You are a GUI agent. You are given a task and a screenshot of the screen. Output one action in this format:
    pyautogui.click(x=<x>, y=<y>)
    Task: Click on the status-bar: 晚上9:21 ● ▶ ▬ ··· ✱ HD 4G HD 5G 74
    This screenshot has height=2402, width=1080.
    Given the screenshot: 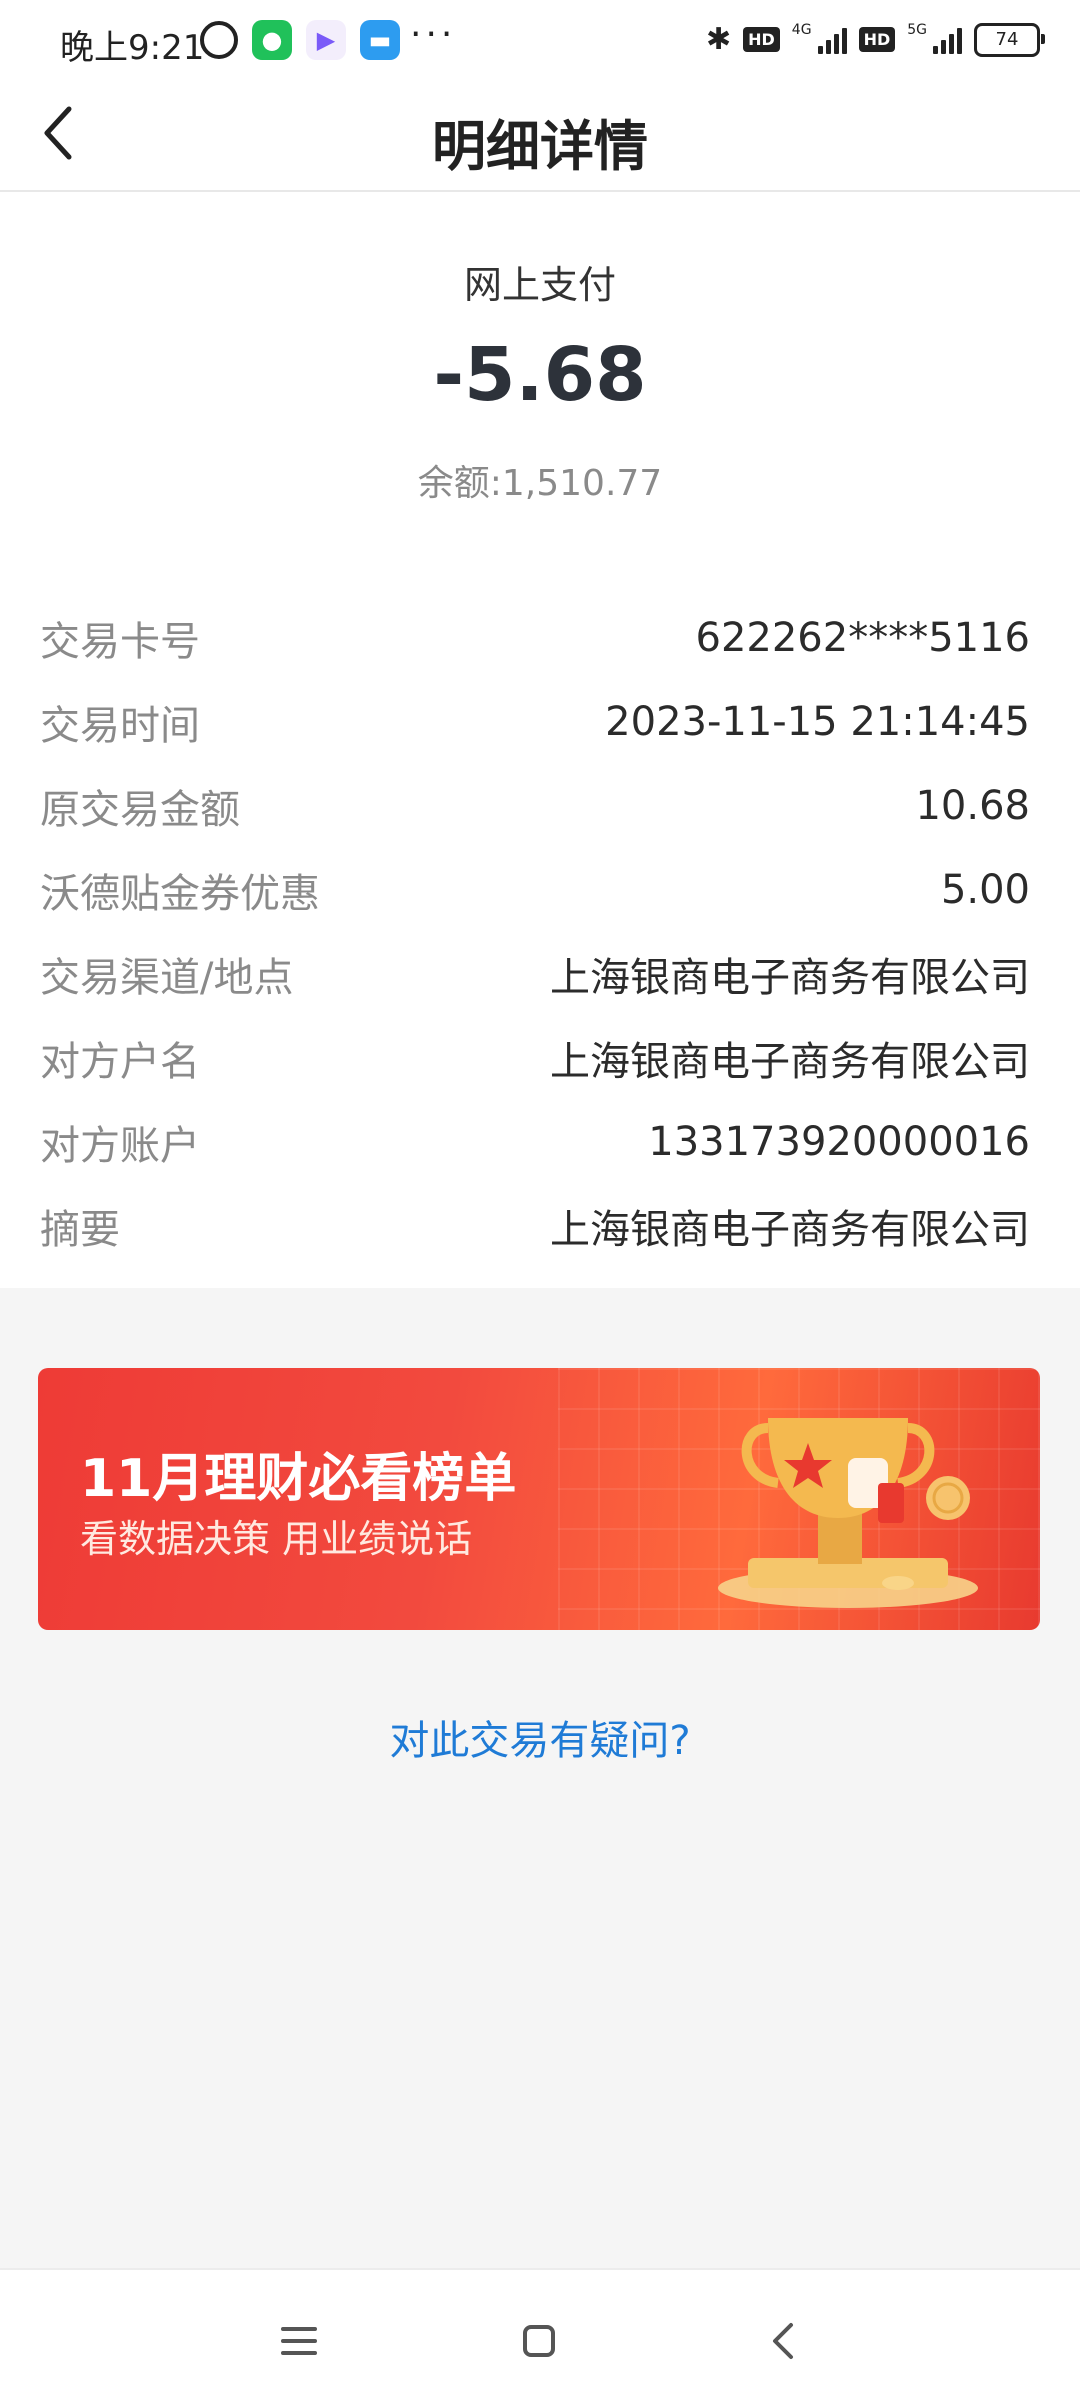 What is the action you would take?
    pyautogui.click(x=540, y=40)
    